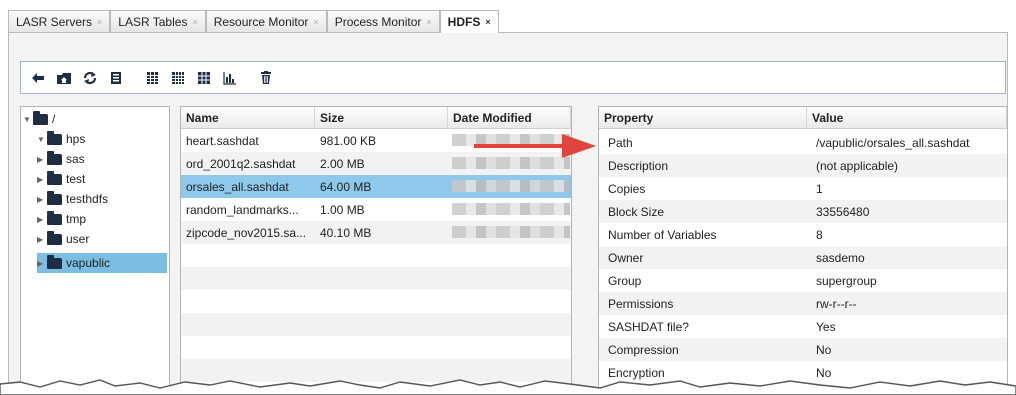 The width and height of the screenshot is (1016, 395). Describe the element at coordinates (78, 239) in the screenshot. I see `tree-item-label: user` at that location.